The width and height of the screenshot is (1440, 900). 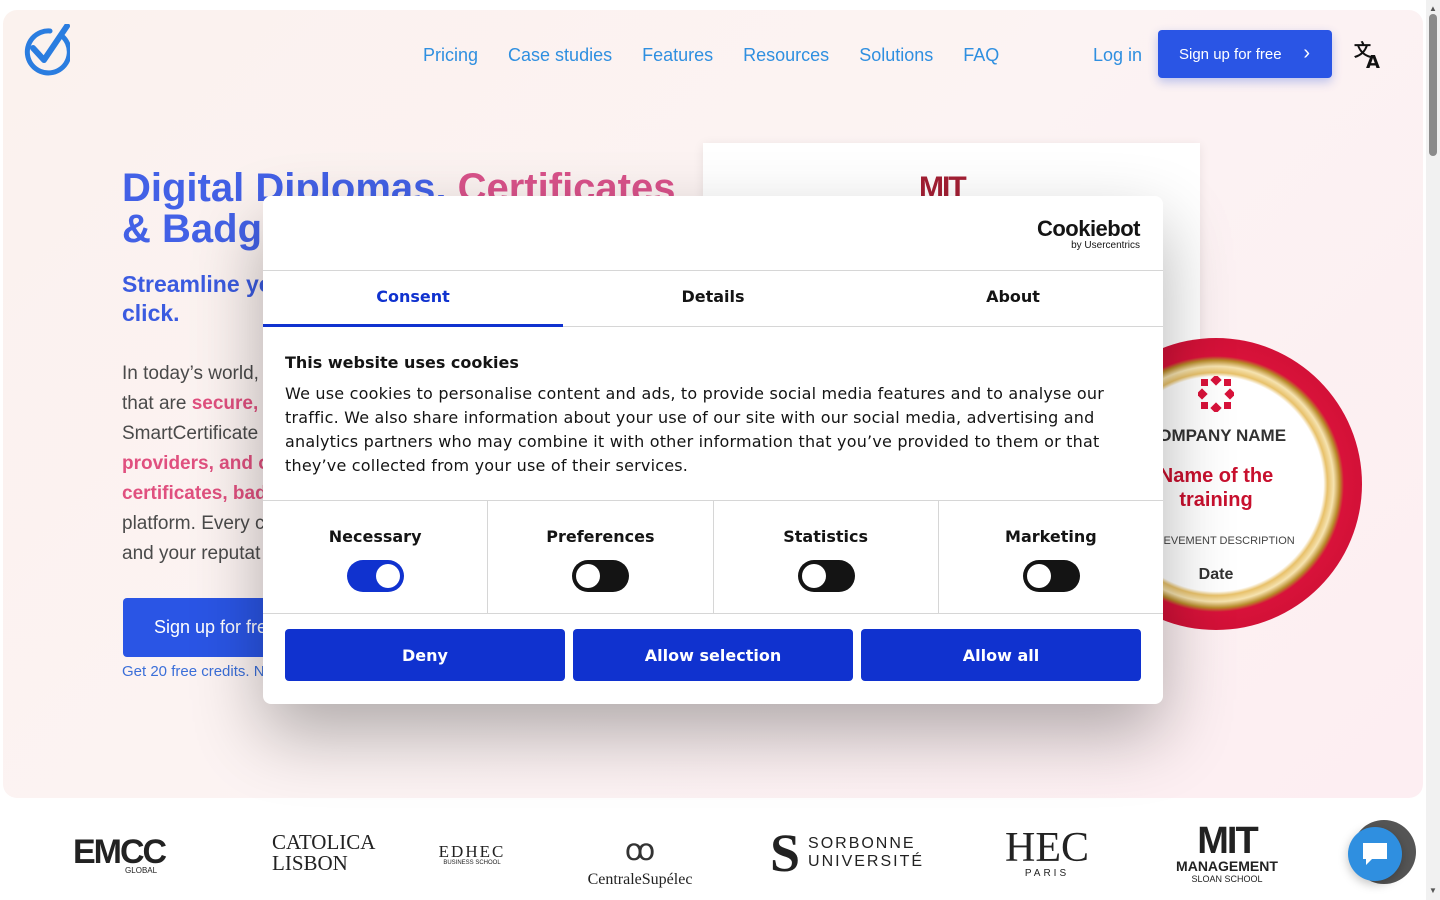 What do you see at coordinates (1047, 873) in the screenshot?
I see `partner-sub: PARIS` at bounding box center [1047, 873].